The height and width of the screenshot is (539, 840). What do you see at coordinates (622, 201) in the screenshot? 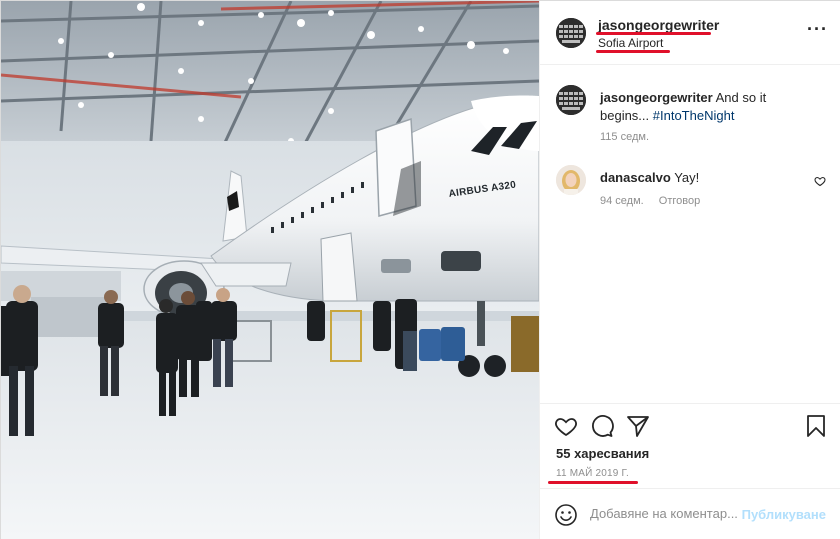
I see `comment-age: 94 седм.` at bounding box center [622, 201].